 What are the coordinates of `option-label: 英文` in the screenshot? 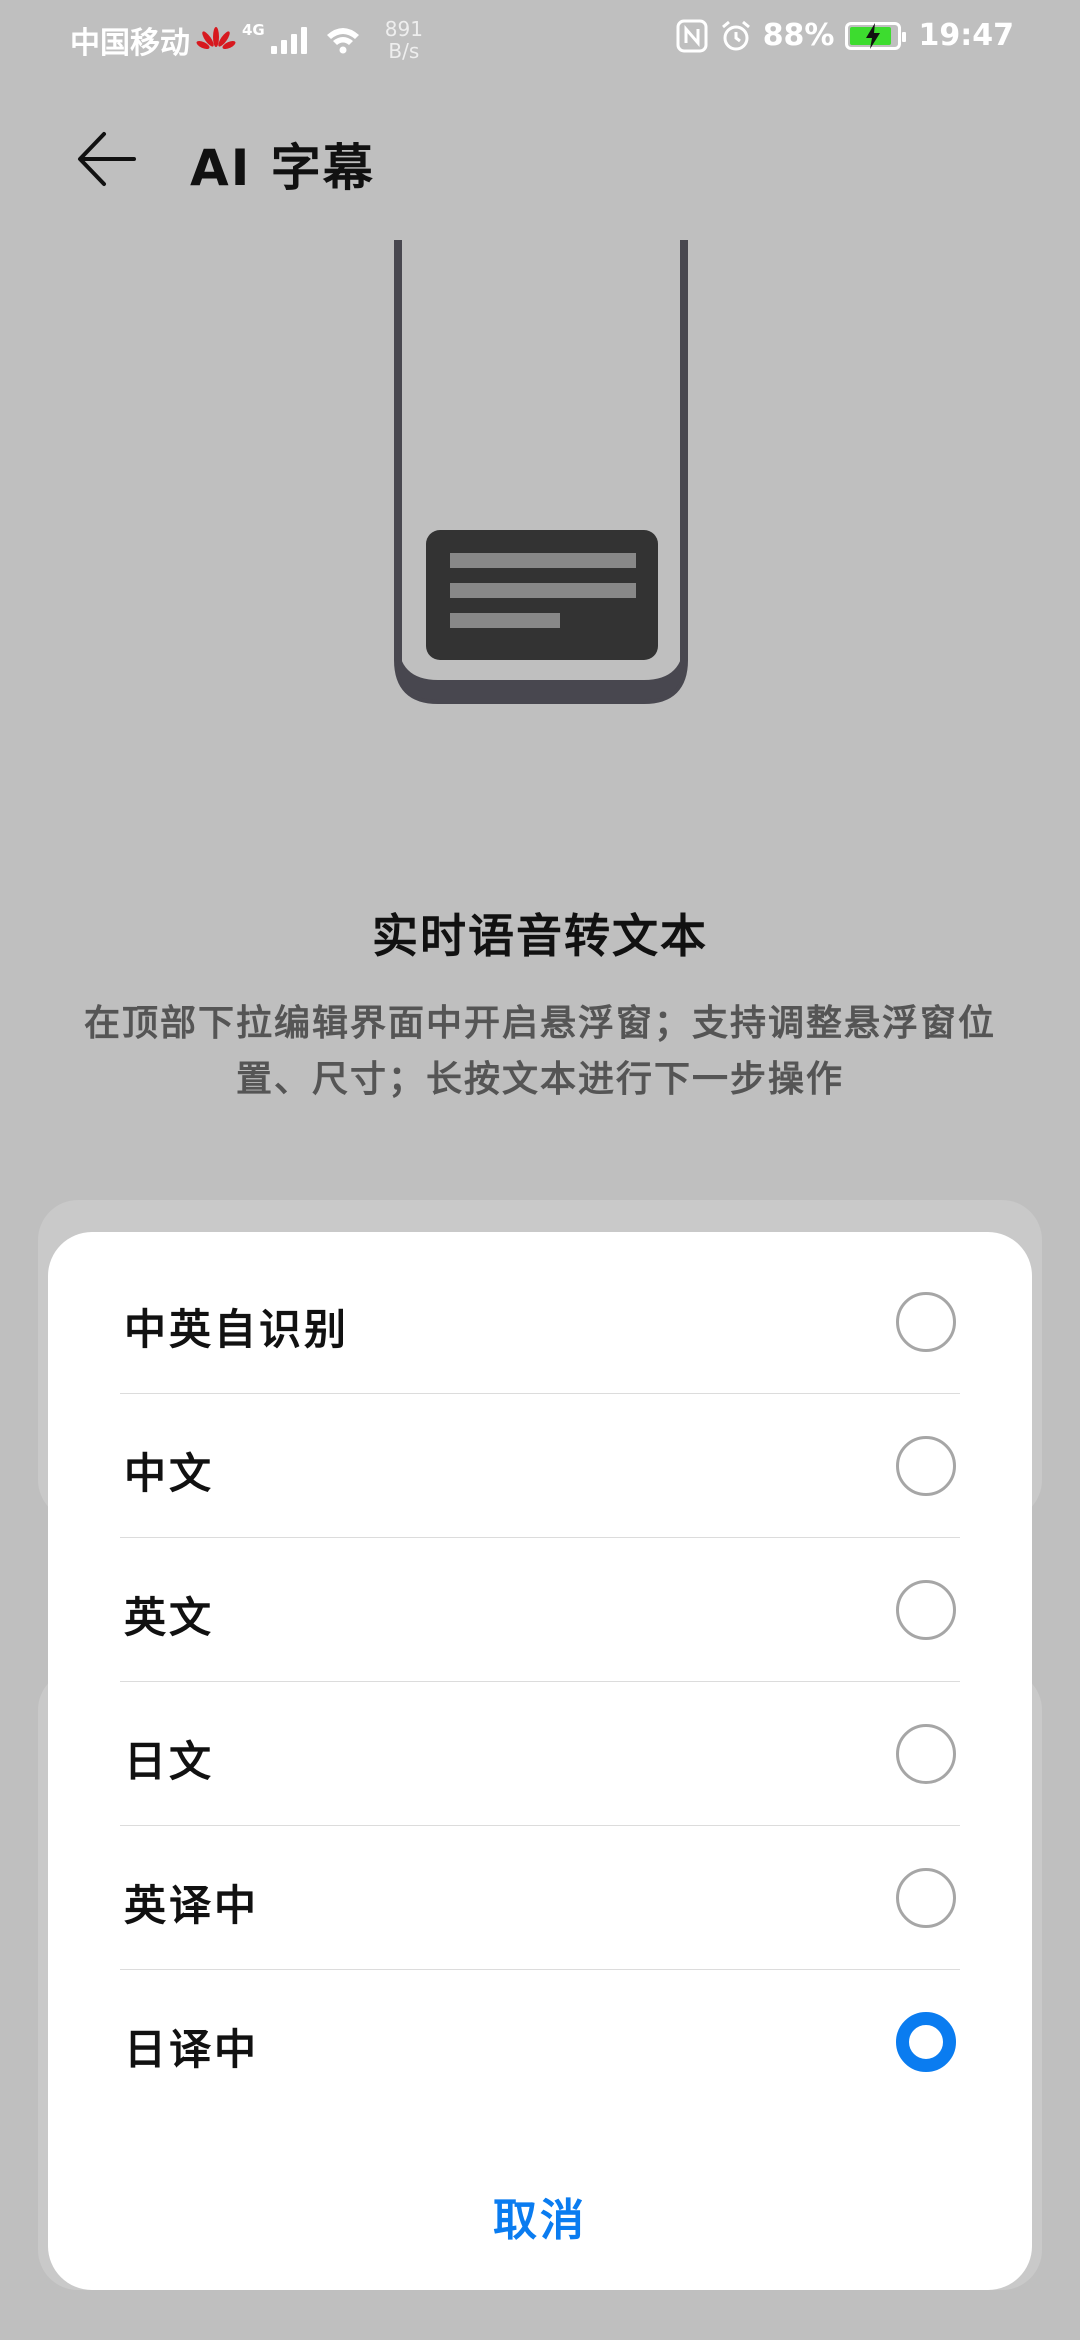 It's located at (169, 1617).